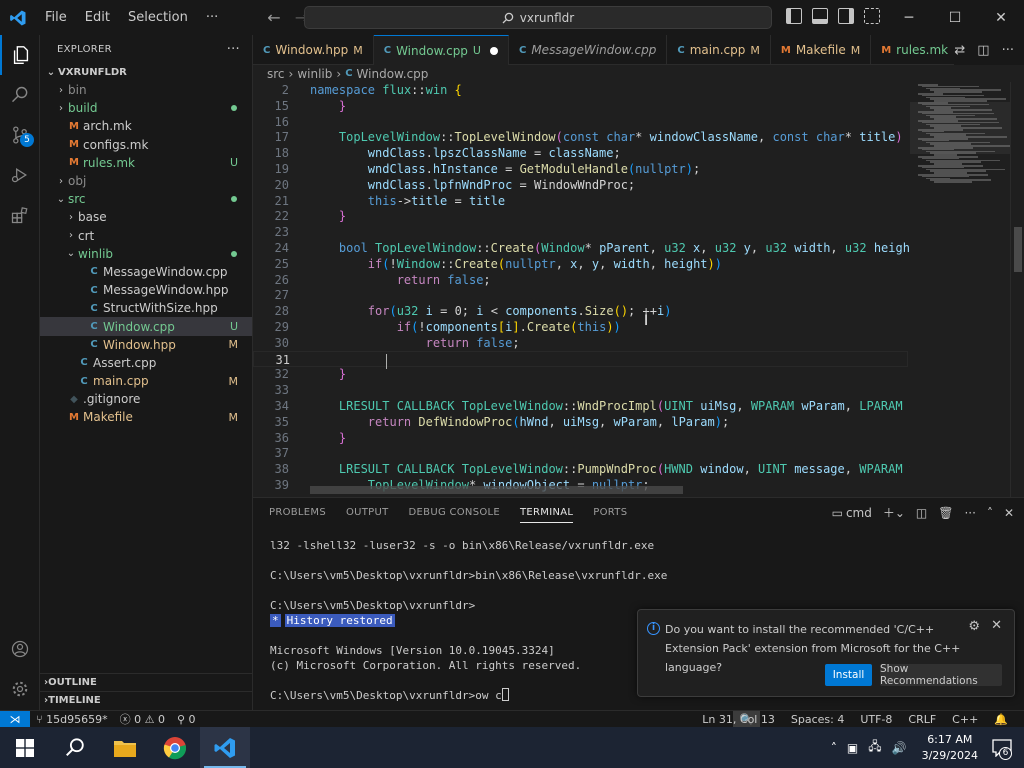 This screenshot has height=768, width=1024. I want to click on tab-debug-console: DEBUG CONSOLE, so click(454, 512).